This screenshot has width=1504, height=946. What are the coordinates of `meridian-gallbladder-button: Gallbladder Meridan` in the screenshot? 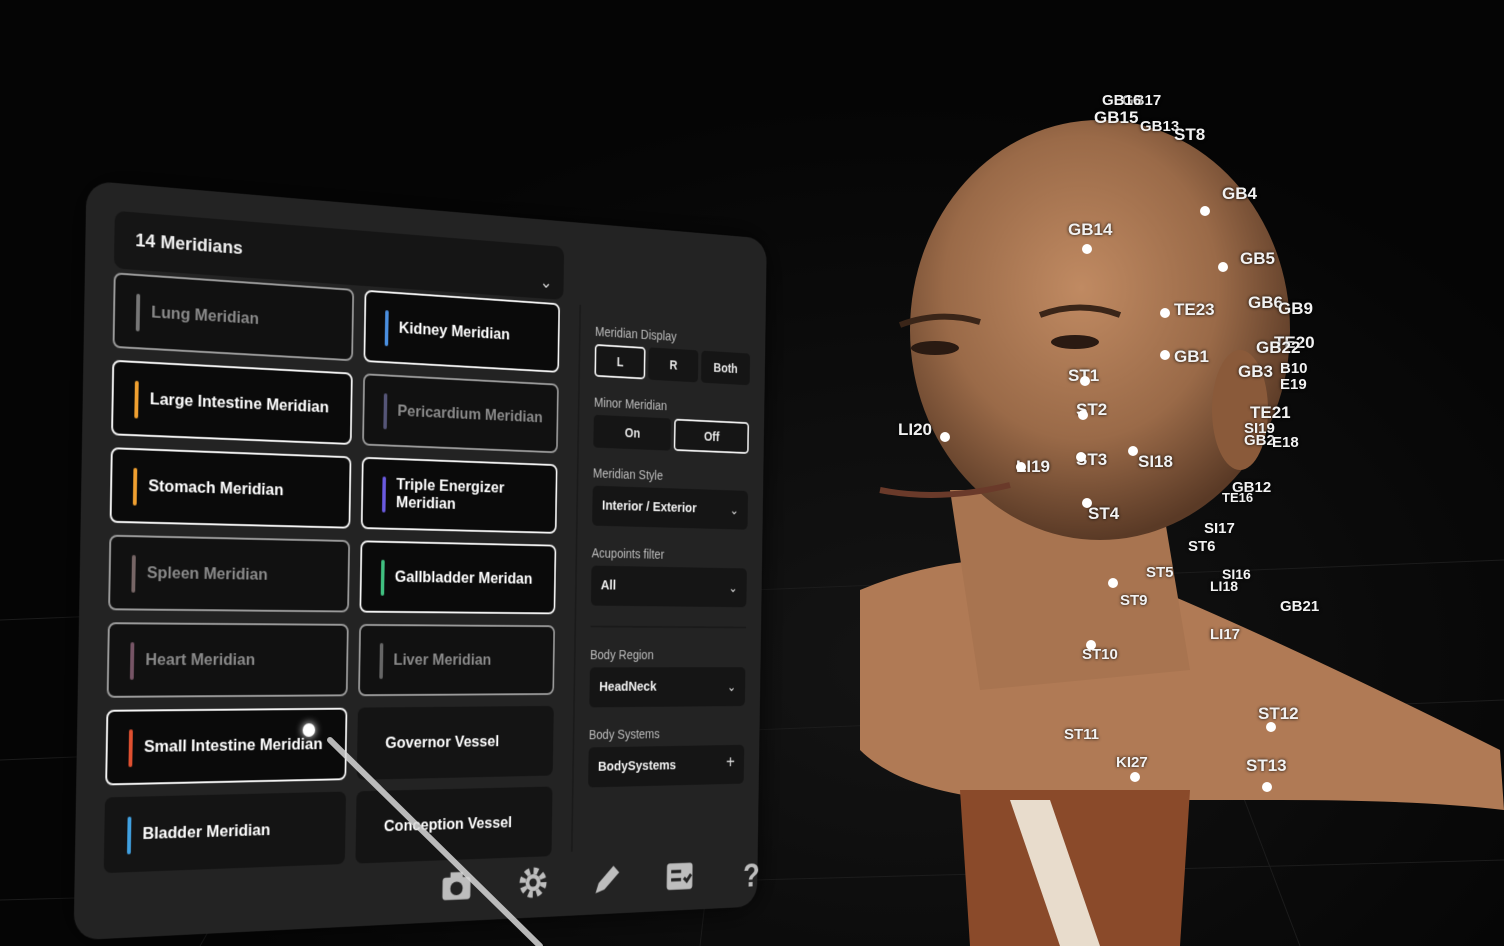 It's located at (458, 577).